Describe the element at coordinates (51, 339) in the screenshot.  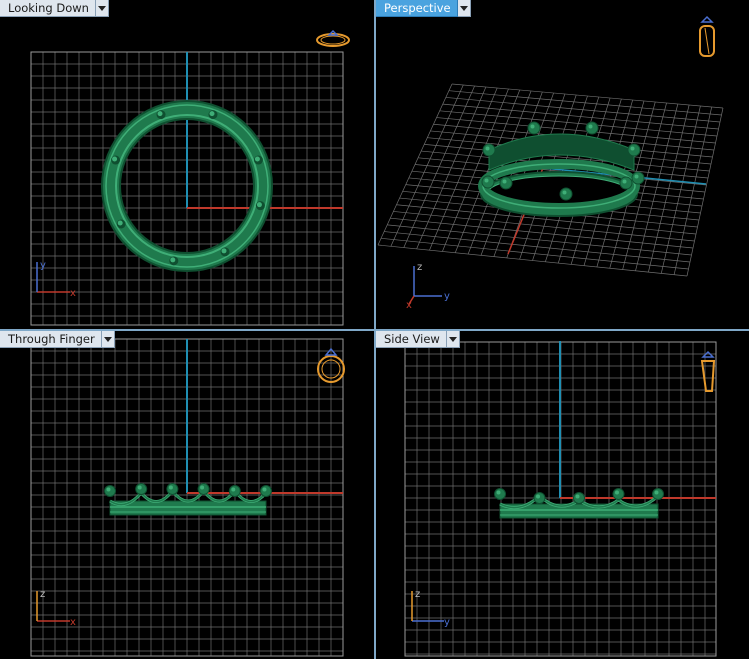
I see `viewport-title: Through Finger` at that location.